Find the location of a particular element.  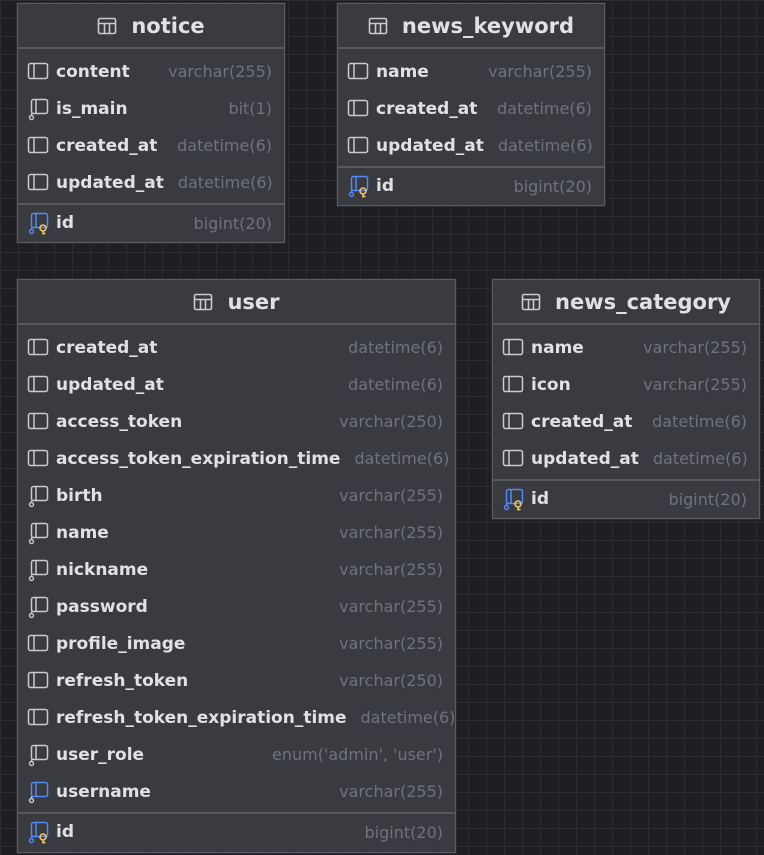

table-name: notice is located at coordinates (168, 25).